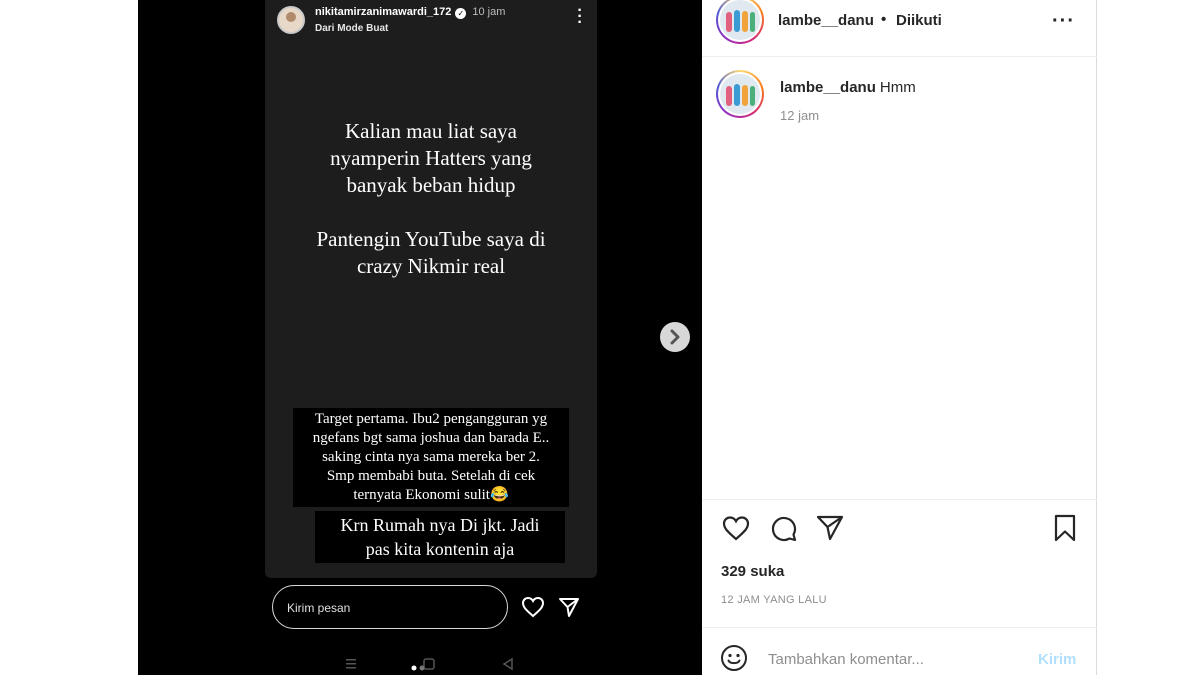 Image resolution: width=1200 pixels, height=675 pixels. Describe the element at coordinates (489, 12) in the screenshot. I see `story-time: 10 jam` at that location.